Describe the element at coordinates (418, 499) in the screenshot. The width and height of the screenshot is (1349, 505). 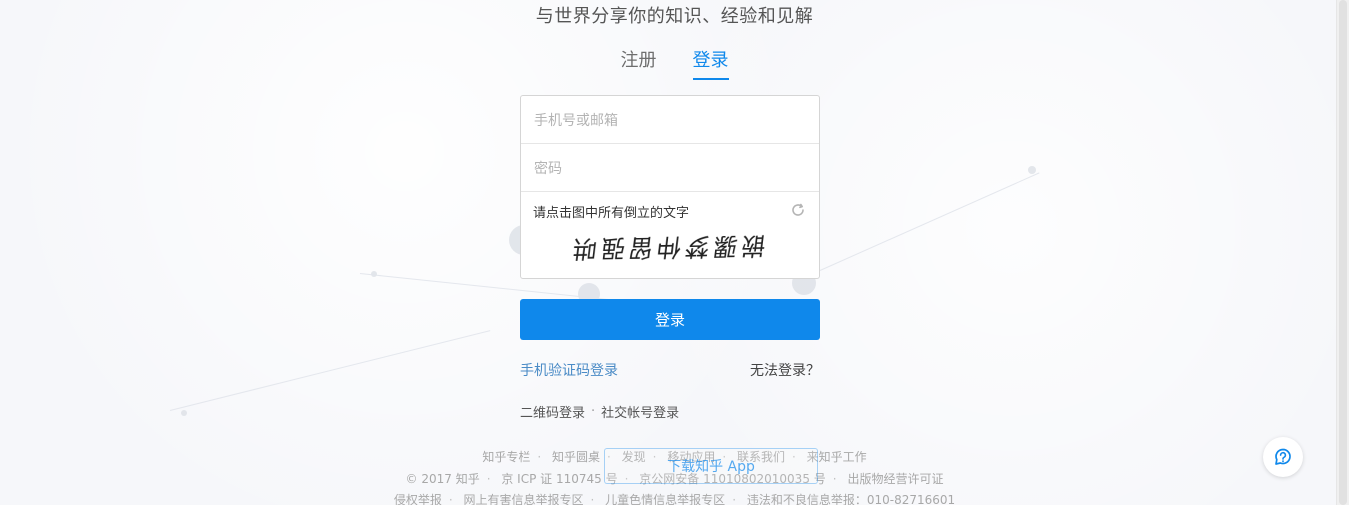
I see `footer-infringement-report: 侵权举报` at that location.